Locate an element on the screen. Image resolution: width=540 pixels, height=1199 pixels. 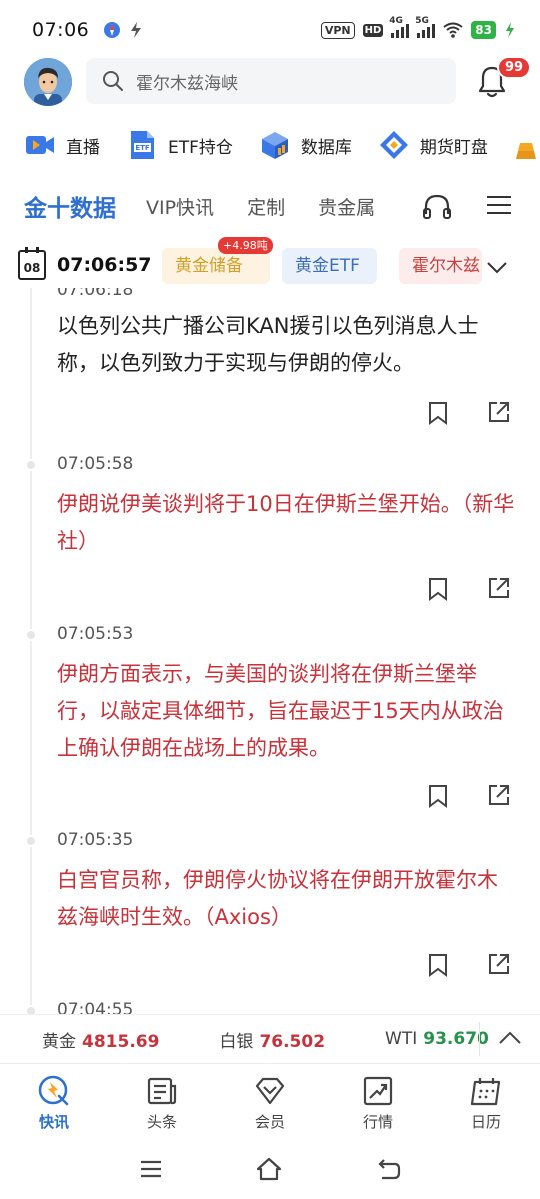
bottom-nav: 快讯 头条 会员 行情 日历 is located at coordinates (270, 1103).